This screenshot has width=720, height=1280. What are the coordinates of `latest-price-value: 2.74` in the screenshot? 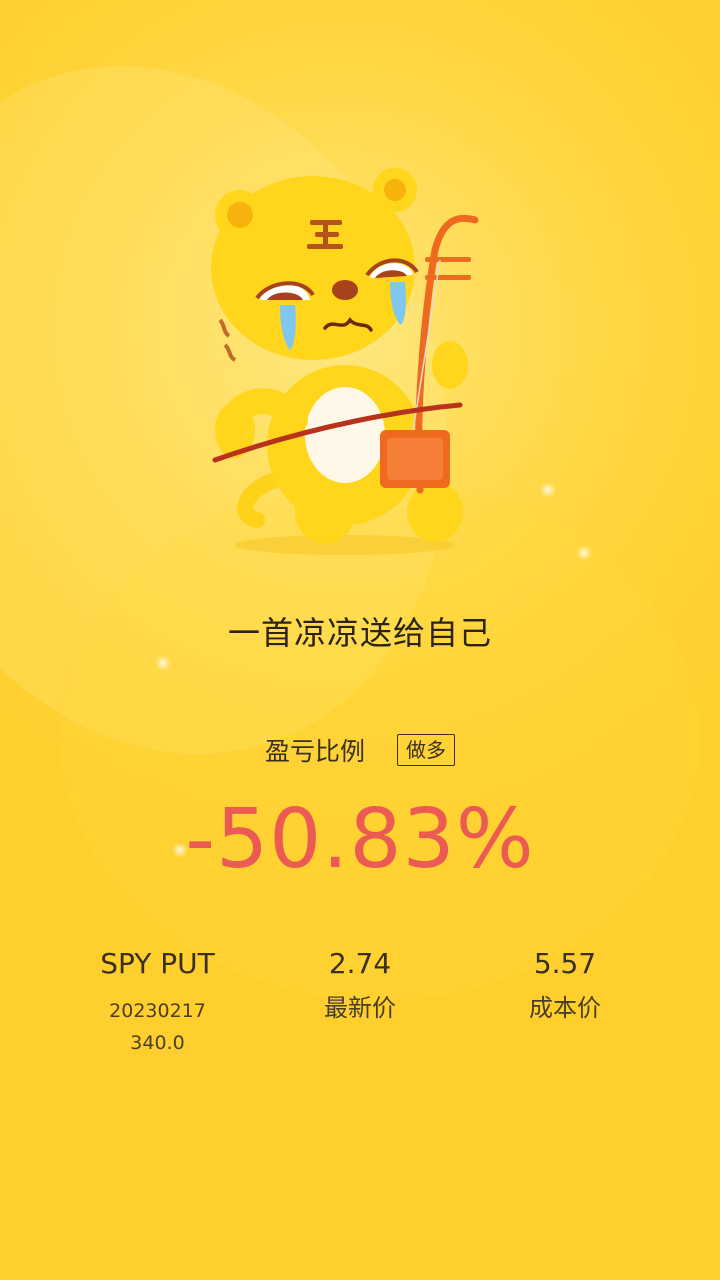 It's located at (360, 963).